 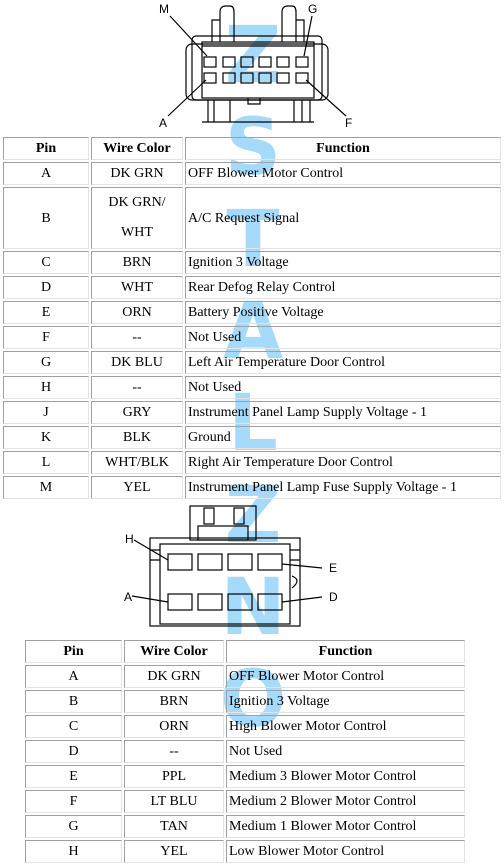 I want to click on function-cell: Instrument Panel Lamp Supply Voltage - 1, so click(x=343, y=412).